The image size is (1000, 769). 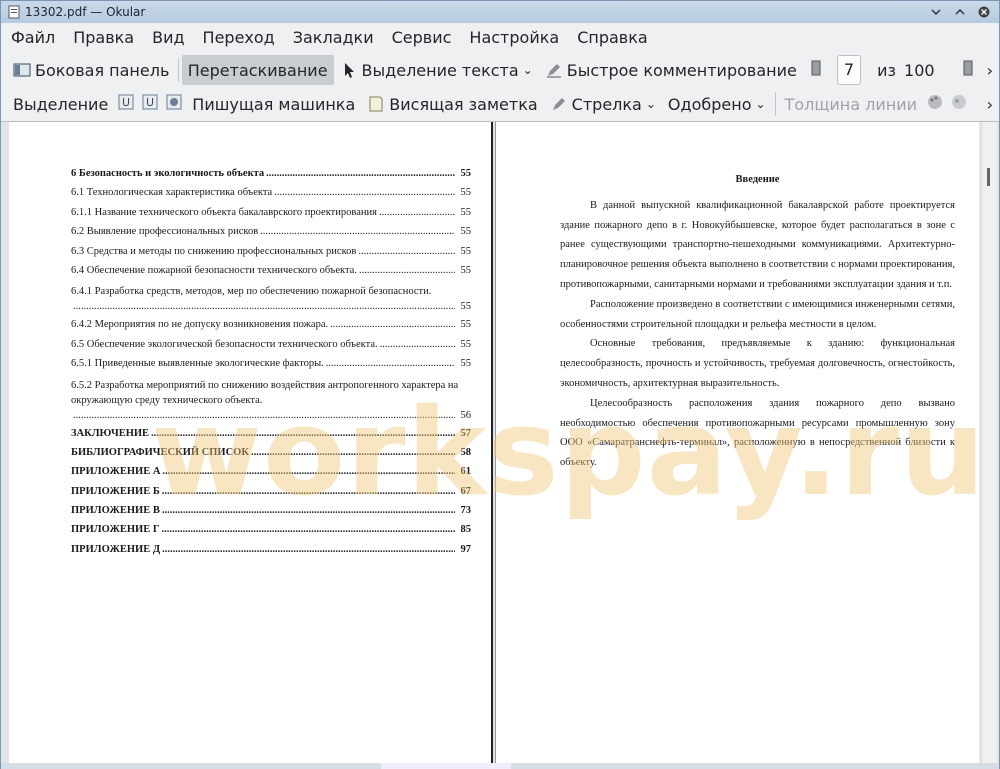 What do you see at coordinates (936, 12) in the screenshot?
I see `minimize-icon` at bounding box center [936, 12].